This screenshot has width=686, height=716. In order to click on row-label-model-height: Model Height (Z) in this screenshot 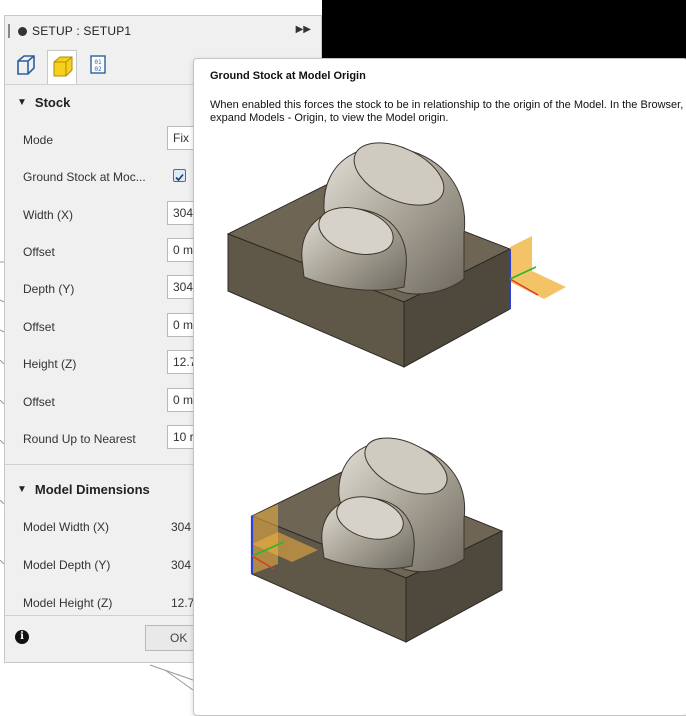, I will do `click(68, 603)`.